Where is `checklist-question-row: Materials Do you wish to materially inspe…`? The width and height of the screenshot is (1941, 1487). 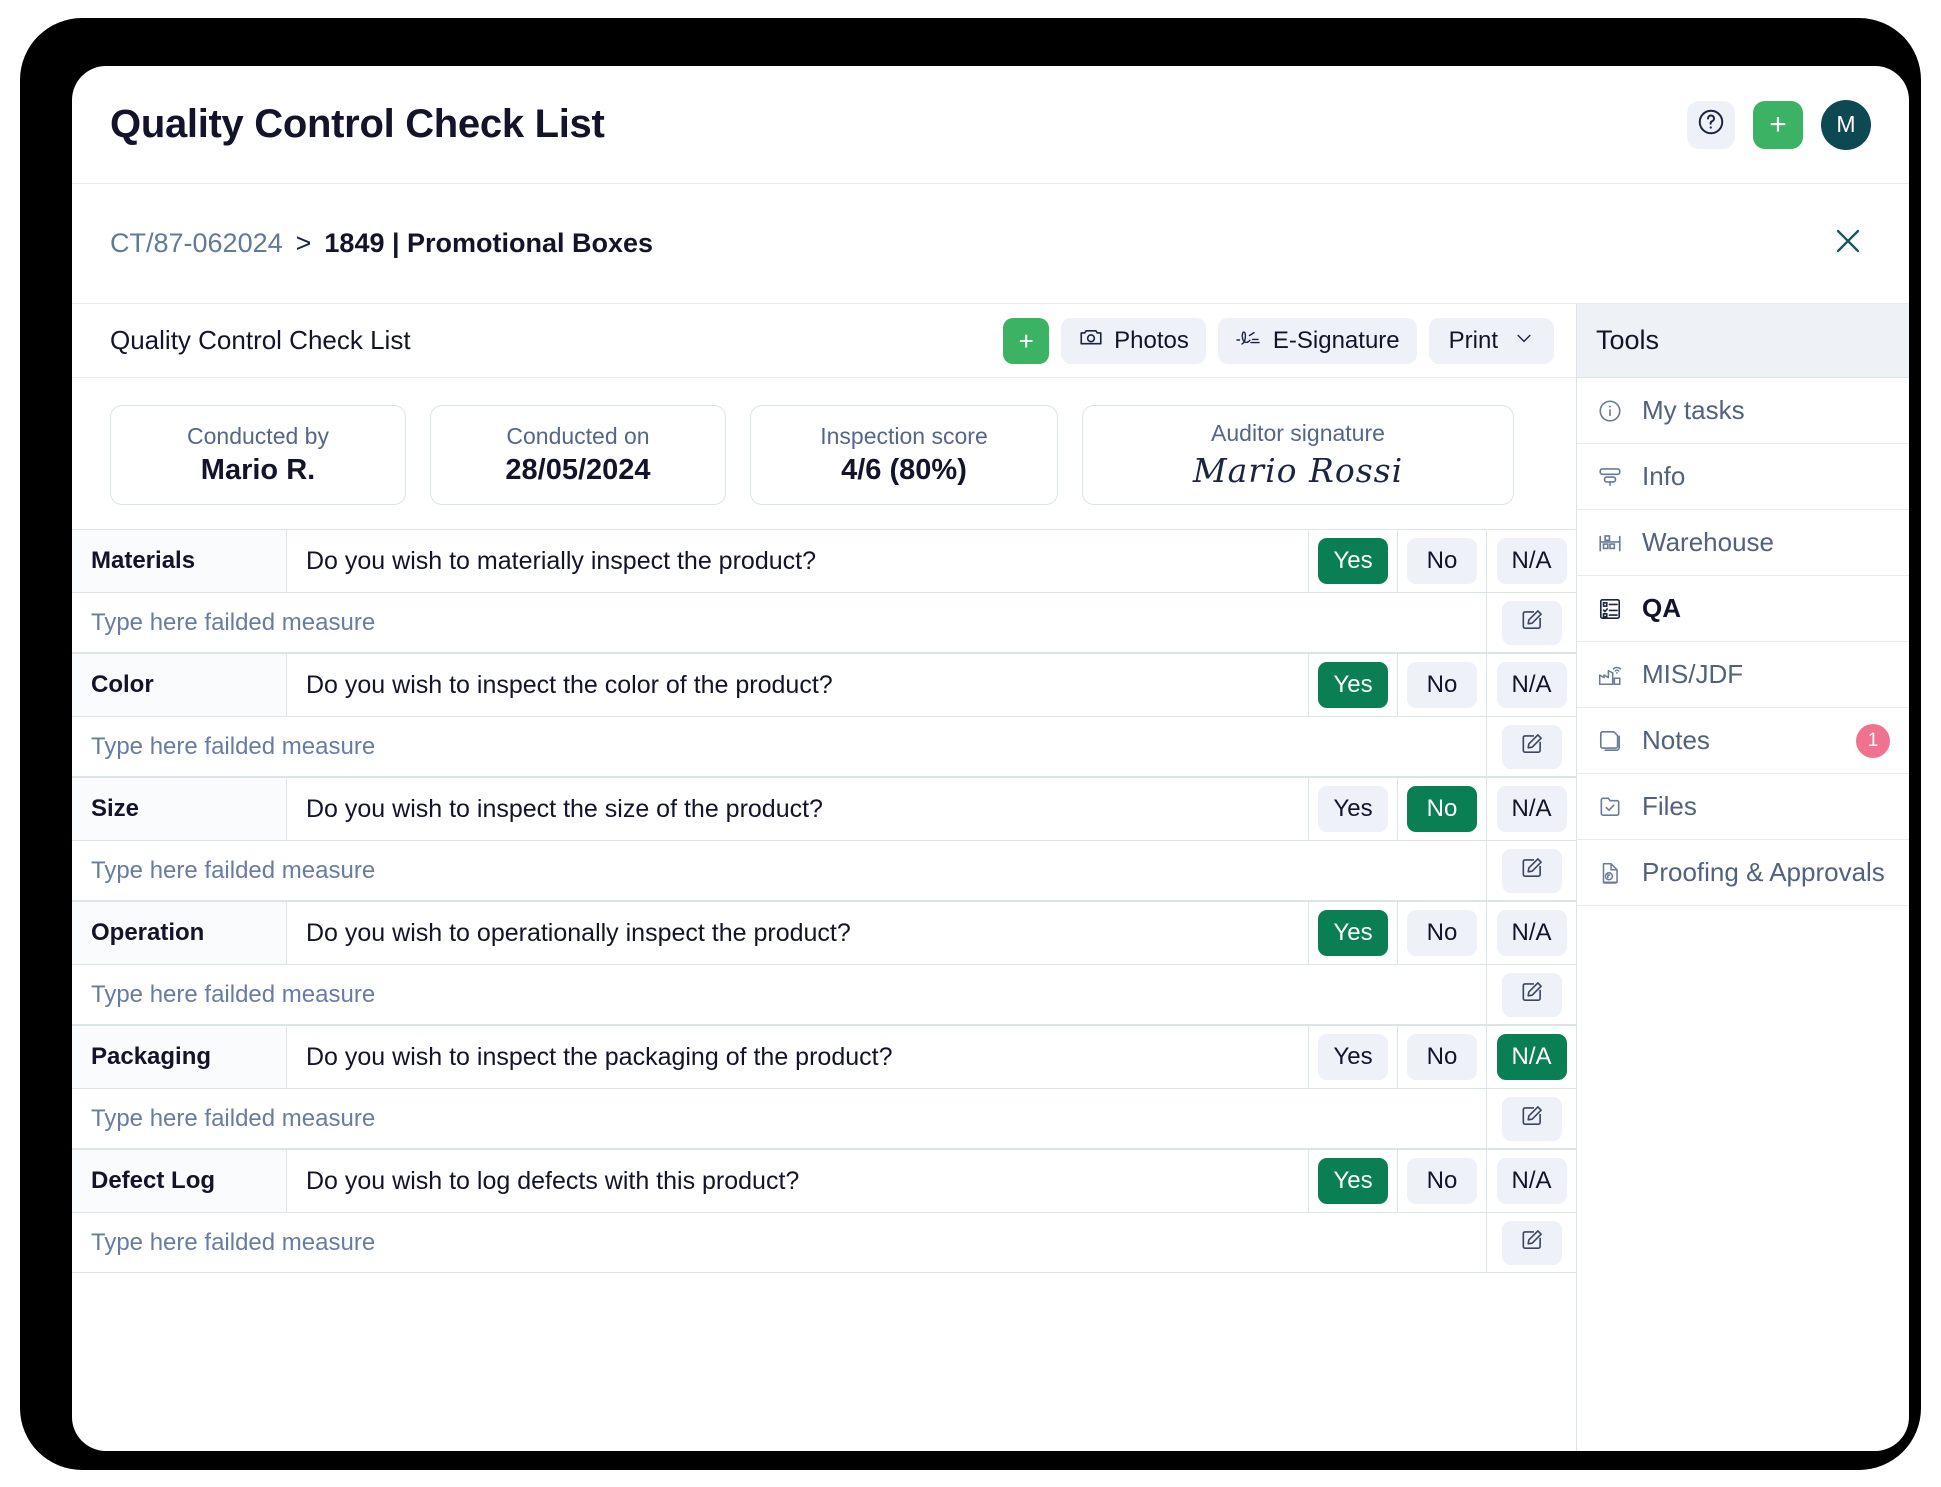
checklist-question-row: Materials Do you wish to materially inspe… is located at coordinates (824, 561).